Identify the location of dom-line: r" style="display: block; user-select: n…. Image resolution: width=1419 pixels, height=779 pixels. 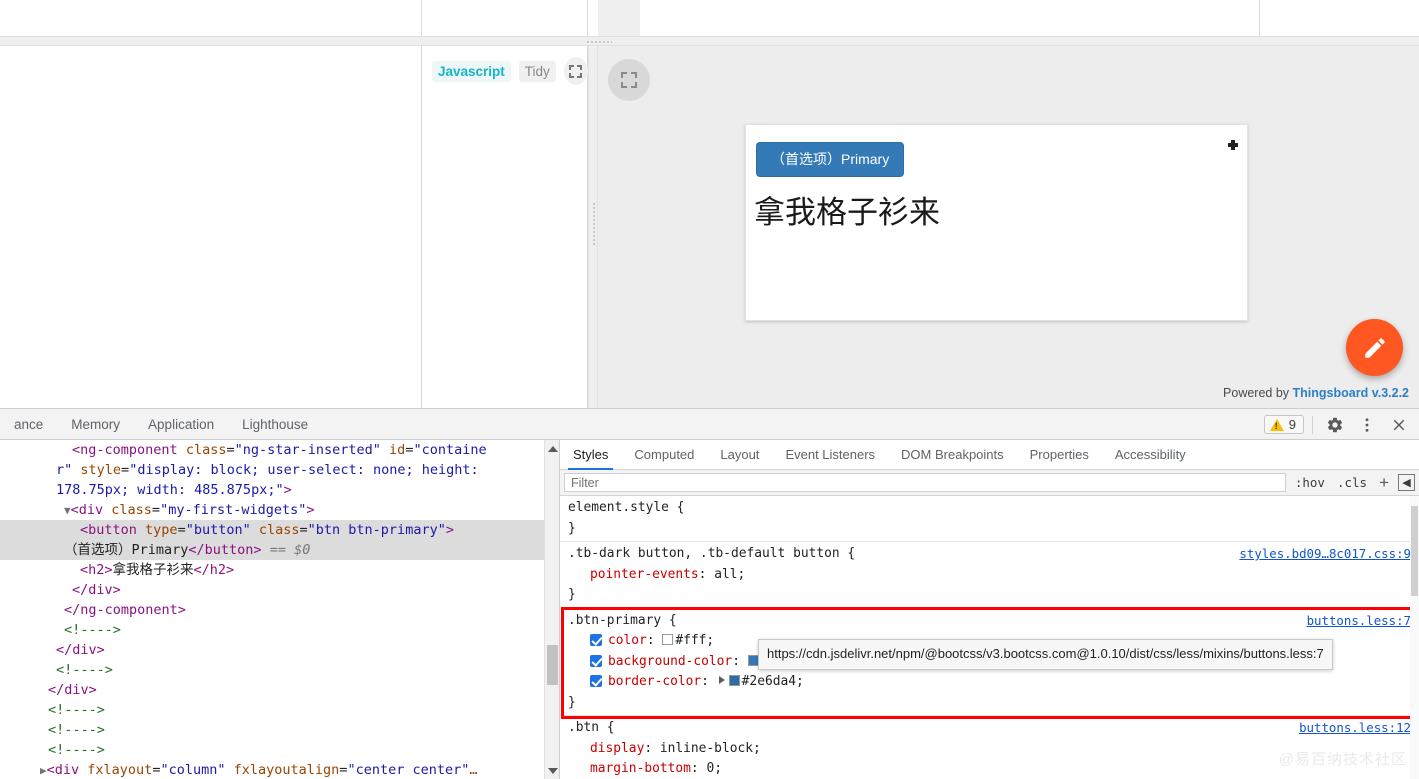
(279, 470).